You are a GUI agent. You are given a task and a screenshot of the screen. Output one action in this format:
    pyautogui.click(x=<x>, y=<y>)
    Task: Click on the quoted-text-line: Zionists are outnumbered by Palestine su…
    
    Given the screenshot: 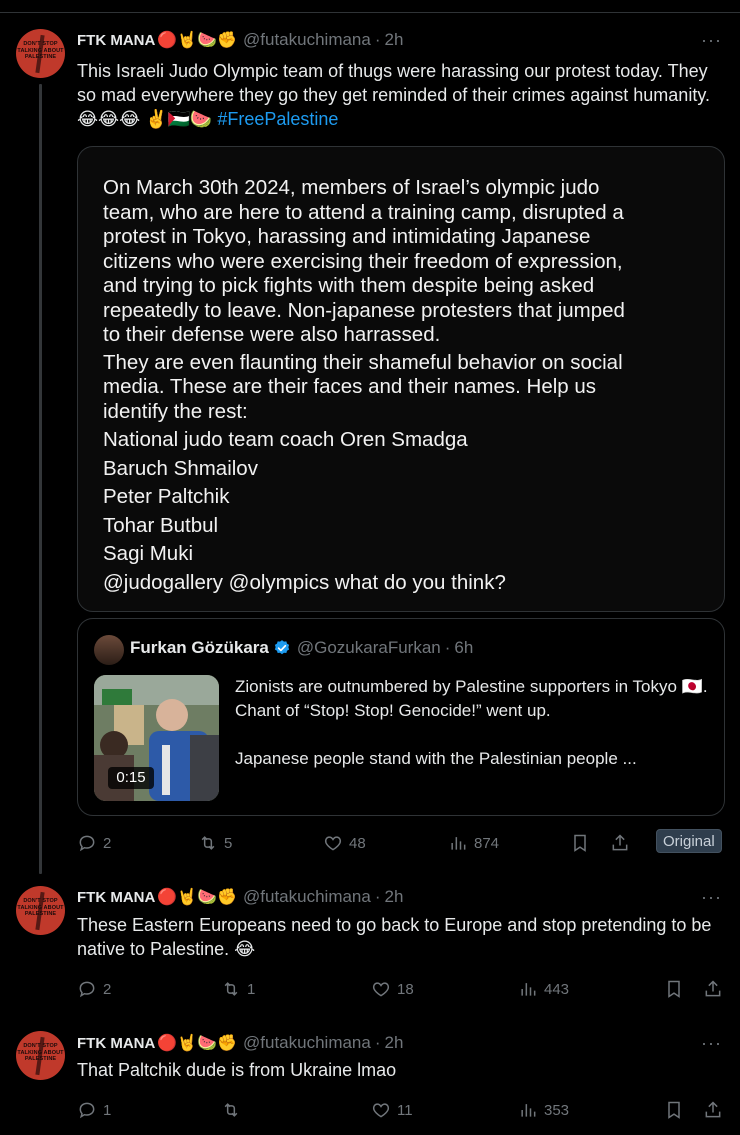 What is the action you would take?
    pyautogui.click(x=471, y=686)
    